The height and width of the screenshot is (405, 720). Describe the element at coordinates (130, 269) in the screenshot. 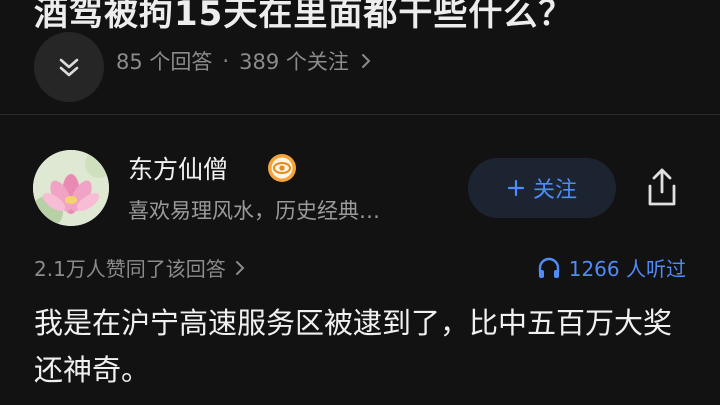

I see `votes-text: 2.1万人赞同了该回答` at that location.